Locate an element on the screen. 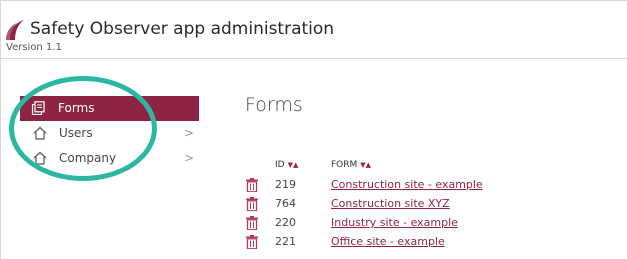  table-row: 221 Office site - example is located at coordinates (424, 243).